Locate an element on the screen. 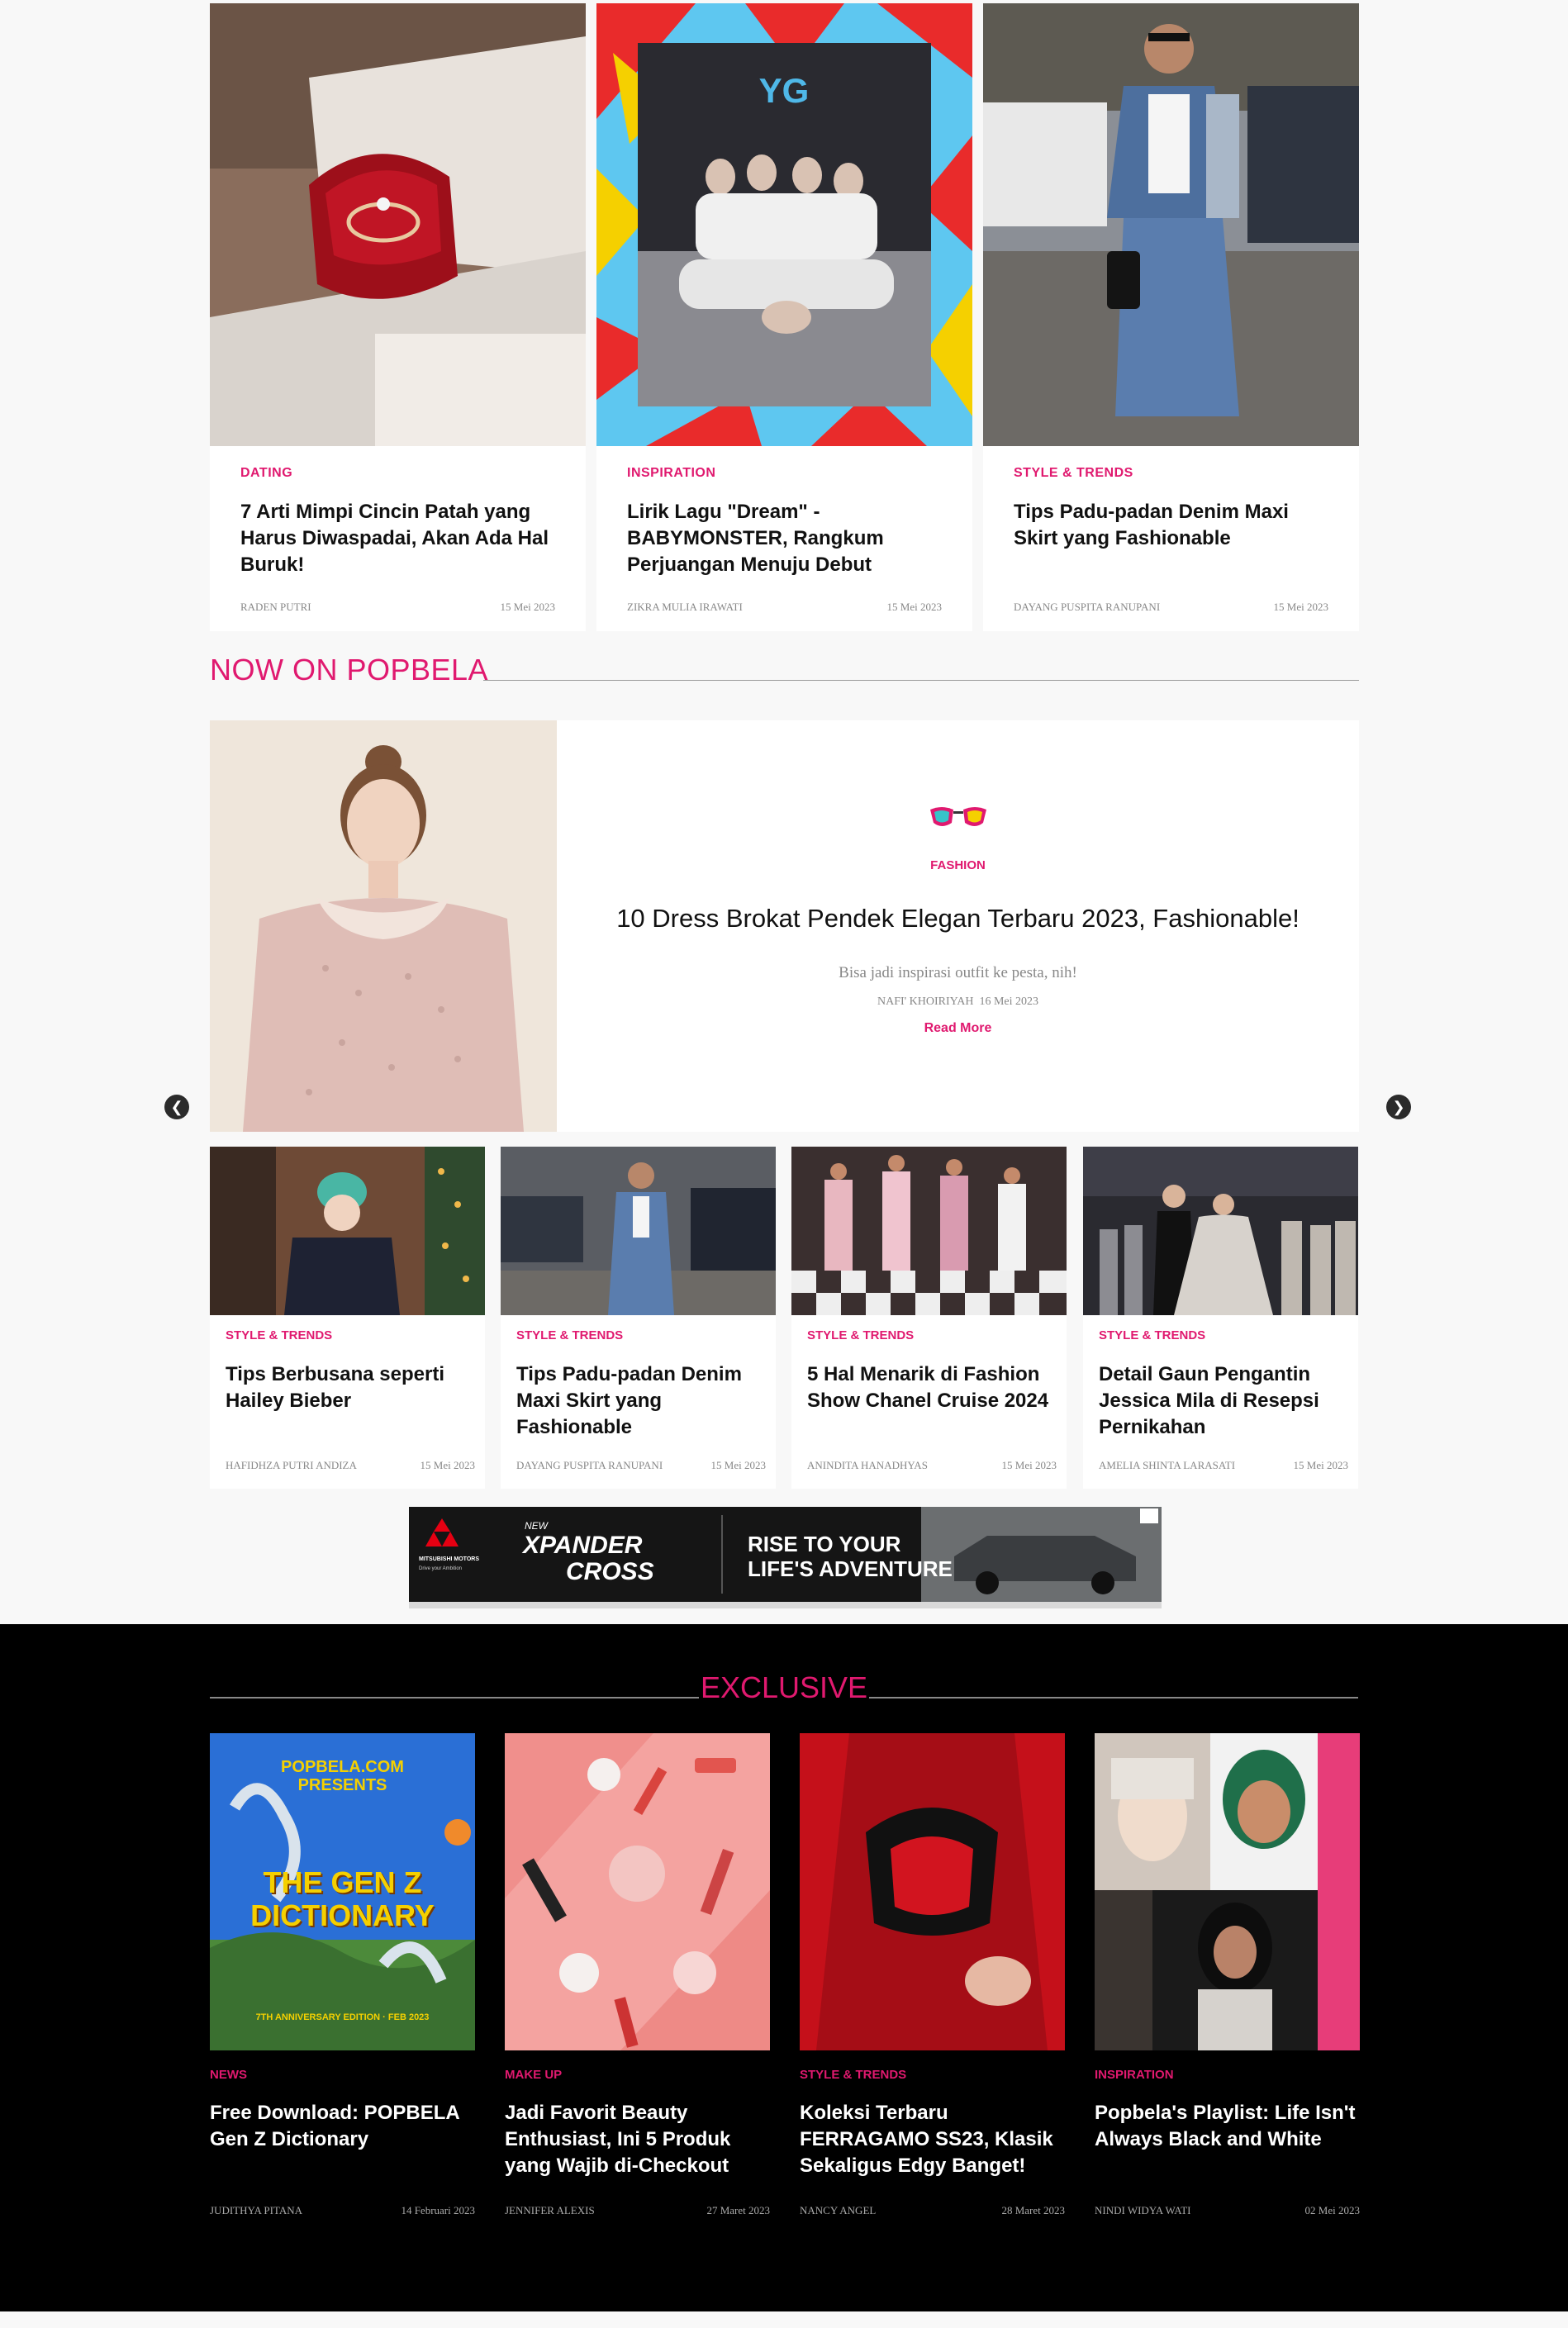  featured-meta: NAFI' KHOIRIYAH 16 Mei 2023 is located at coordinates (958, 1002).